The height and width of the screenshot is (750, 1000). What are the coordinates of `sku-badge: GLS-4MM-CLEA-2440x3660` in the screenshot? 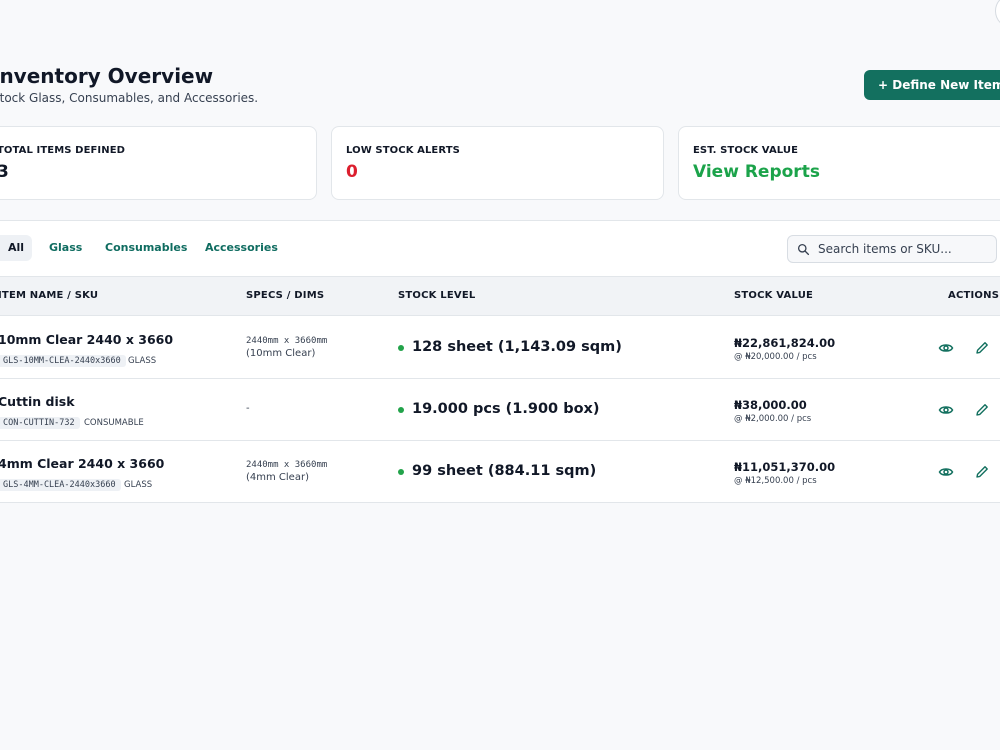 It's located at (60, 485).